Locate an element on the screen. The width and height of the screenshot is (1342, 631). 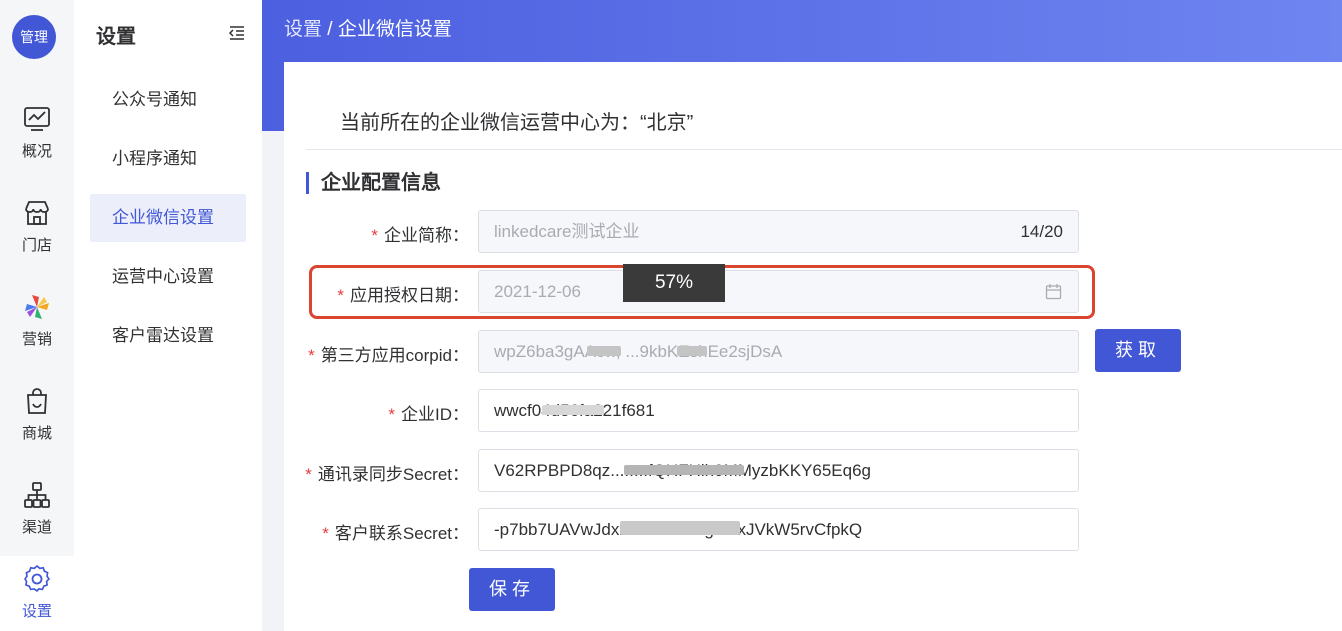
breadcrumb: 设置 / 企业微信设置 is located at coordinates (368, 27).